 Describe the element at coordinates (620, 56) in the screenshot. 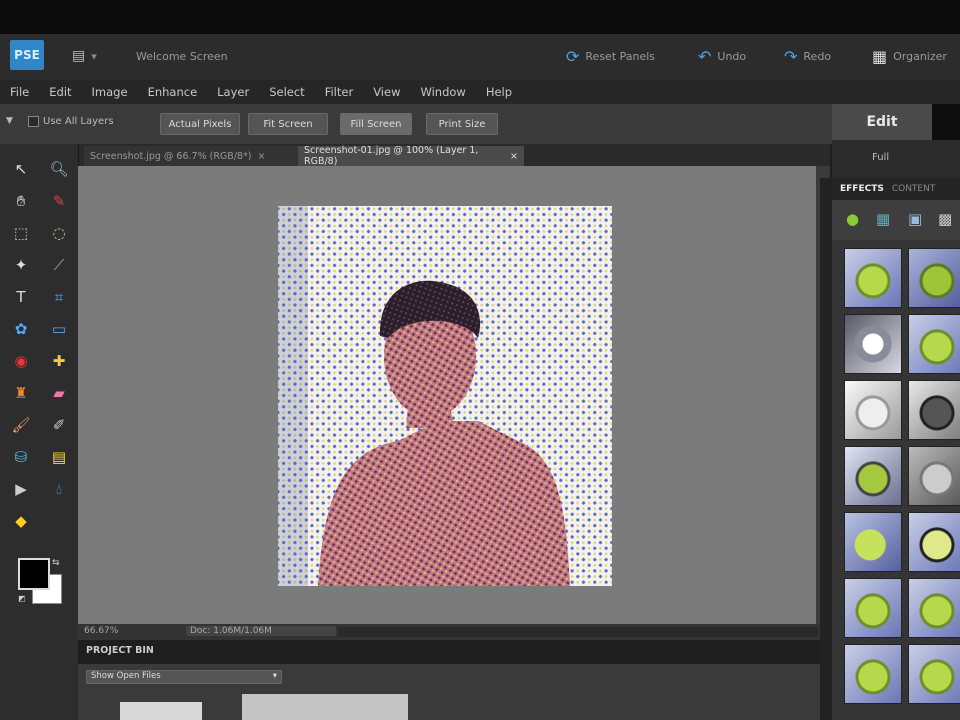

I see `reset-panels-label: Reset Panels` at that location.